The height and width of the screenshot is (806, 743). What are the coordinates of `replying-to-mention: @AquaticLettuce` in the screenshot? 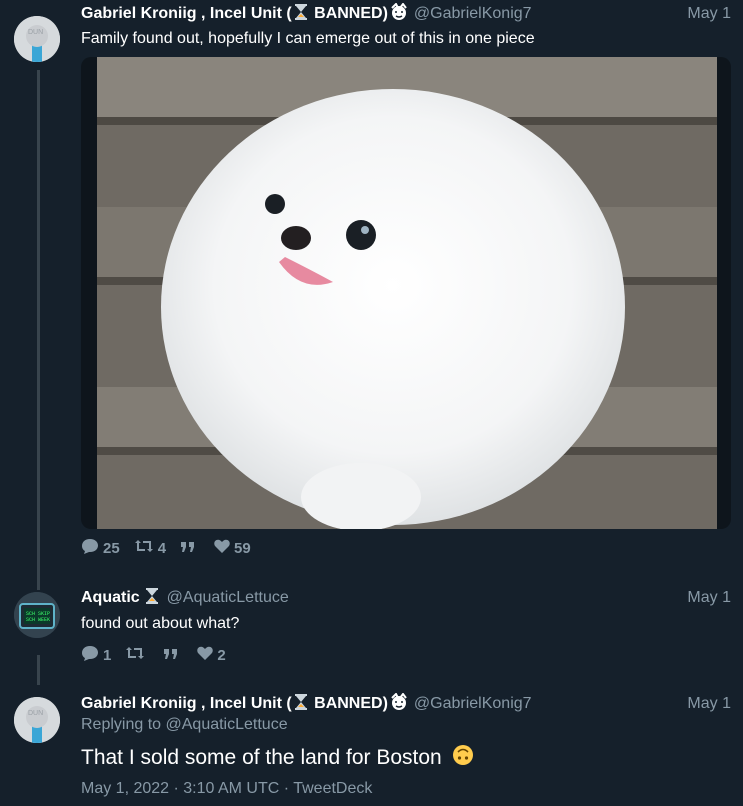 It's located at (227, 724).